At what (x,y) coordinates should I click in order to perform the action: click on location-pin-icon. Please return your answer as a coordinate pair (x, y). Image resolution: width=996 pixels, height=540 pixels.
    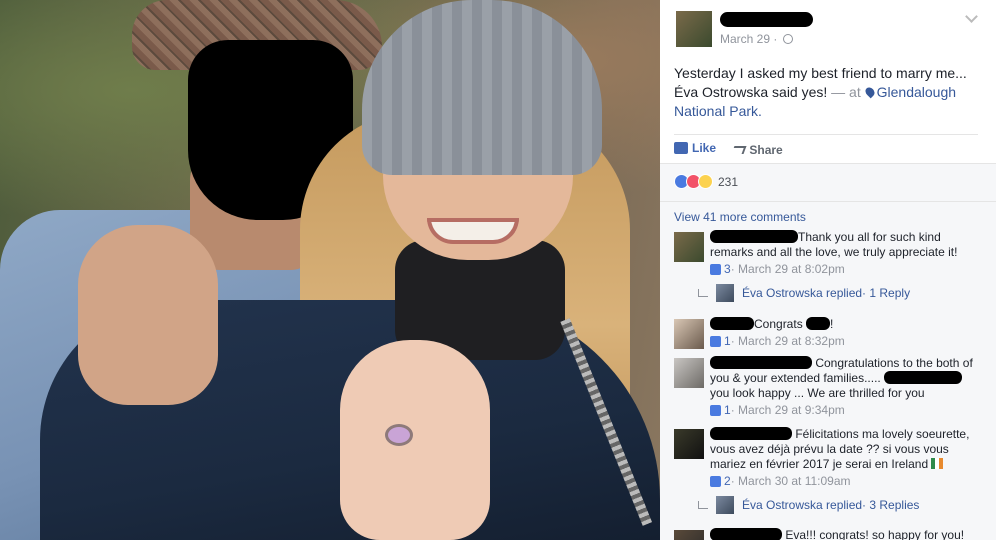
    Looking at the image, I should click on (870, 92).